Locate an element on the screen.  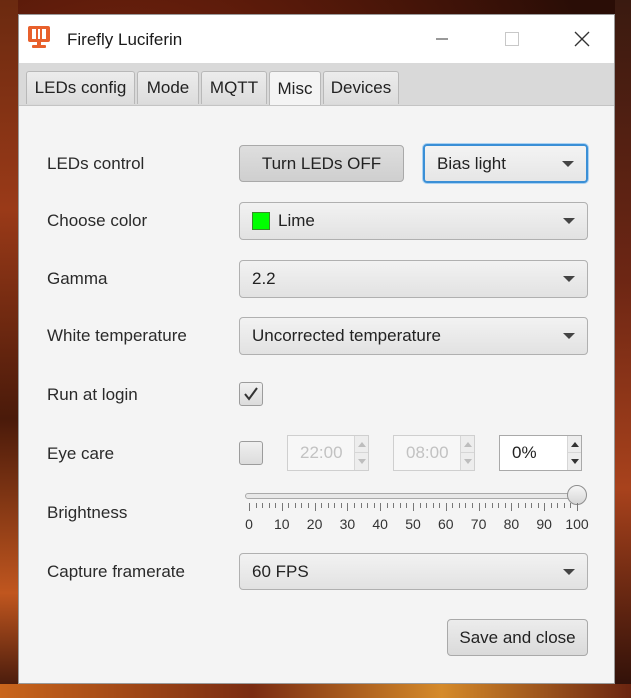
slider-tick-label: 80 is located at coordinates (511, 524).